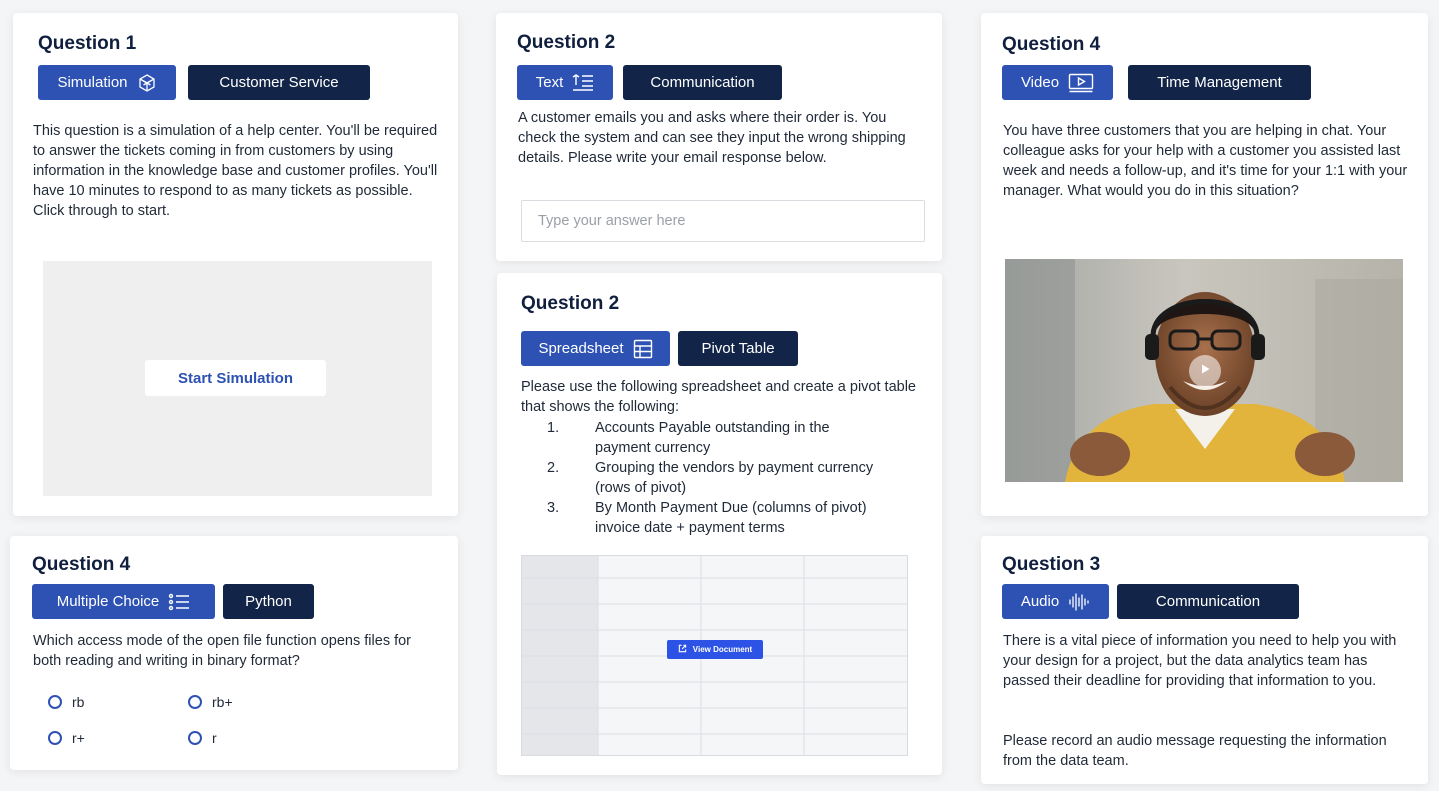 This screenshot has width=1439, height=791. Describe the element at coordinates (583, 82) in the screenshot. I see `text-lines-icon` at that location.